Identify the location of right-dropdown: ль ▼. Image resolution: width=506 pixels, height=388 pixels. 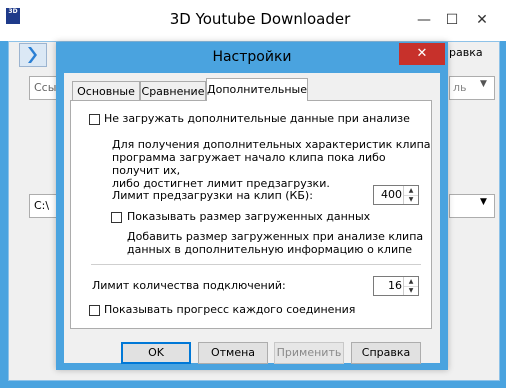
(472, 88).